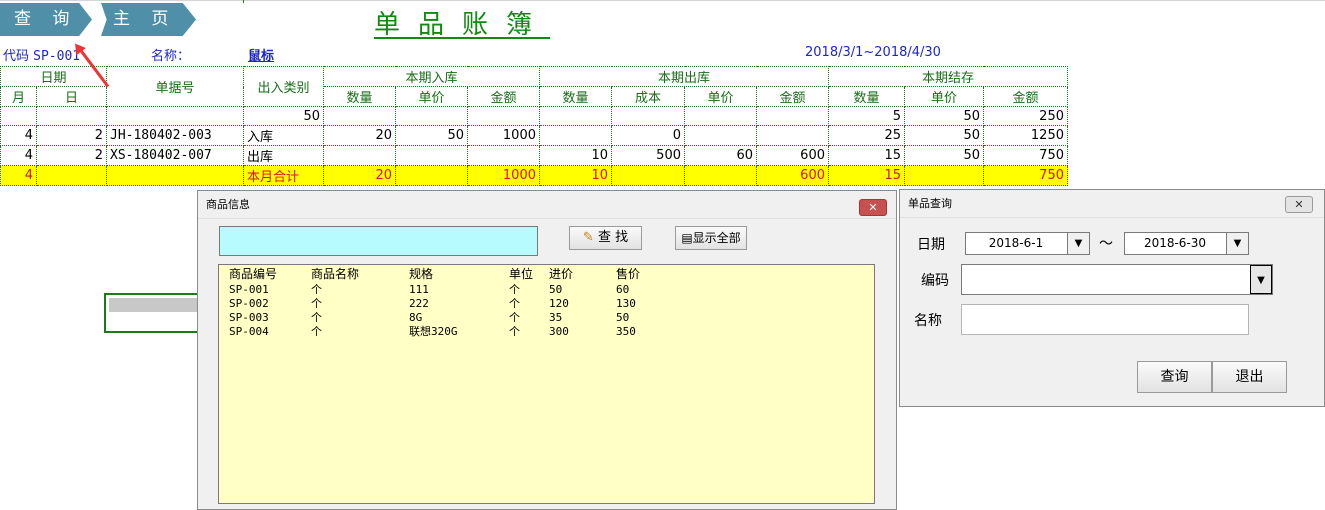 Image resolution: width=1325 pixels, height=510 pixels. I want to click on opening-cell: 50, so click(283, 116).